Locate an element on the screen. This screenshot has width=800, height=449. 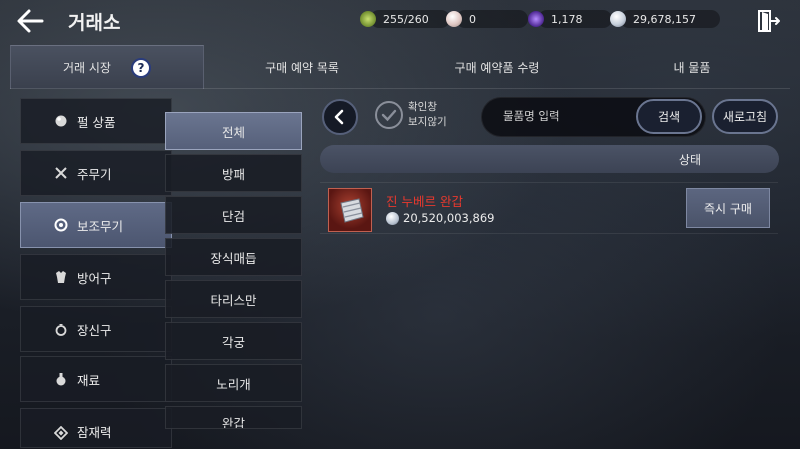
subcategory-talisman: 타리스만 is located at coordinates (233, 299).